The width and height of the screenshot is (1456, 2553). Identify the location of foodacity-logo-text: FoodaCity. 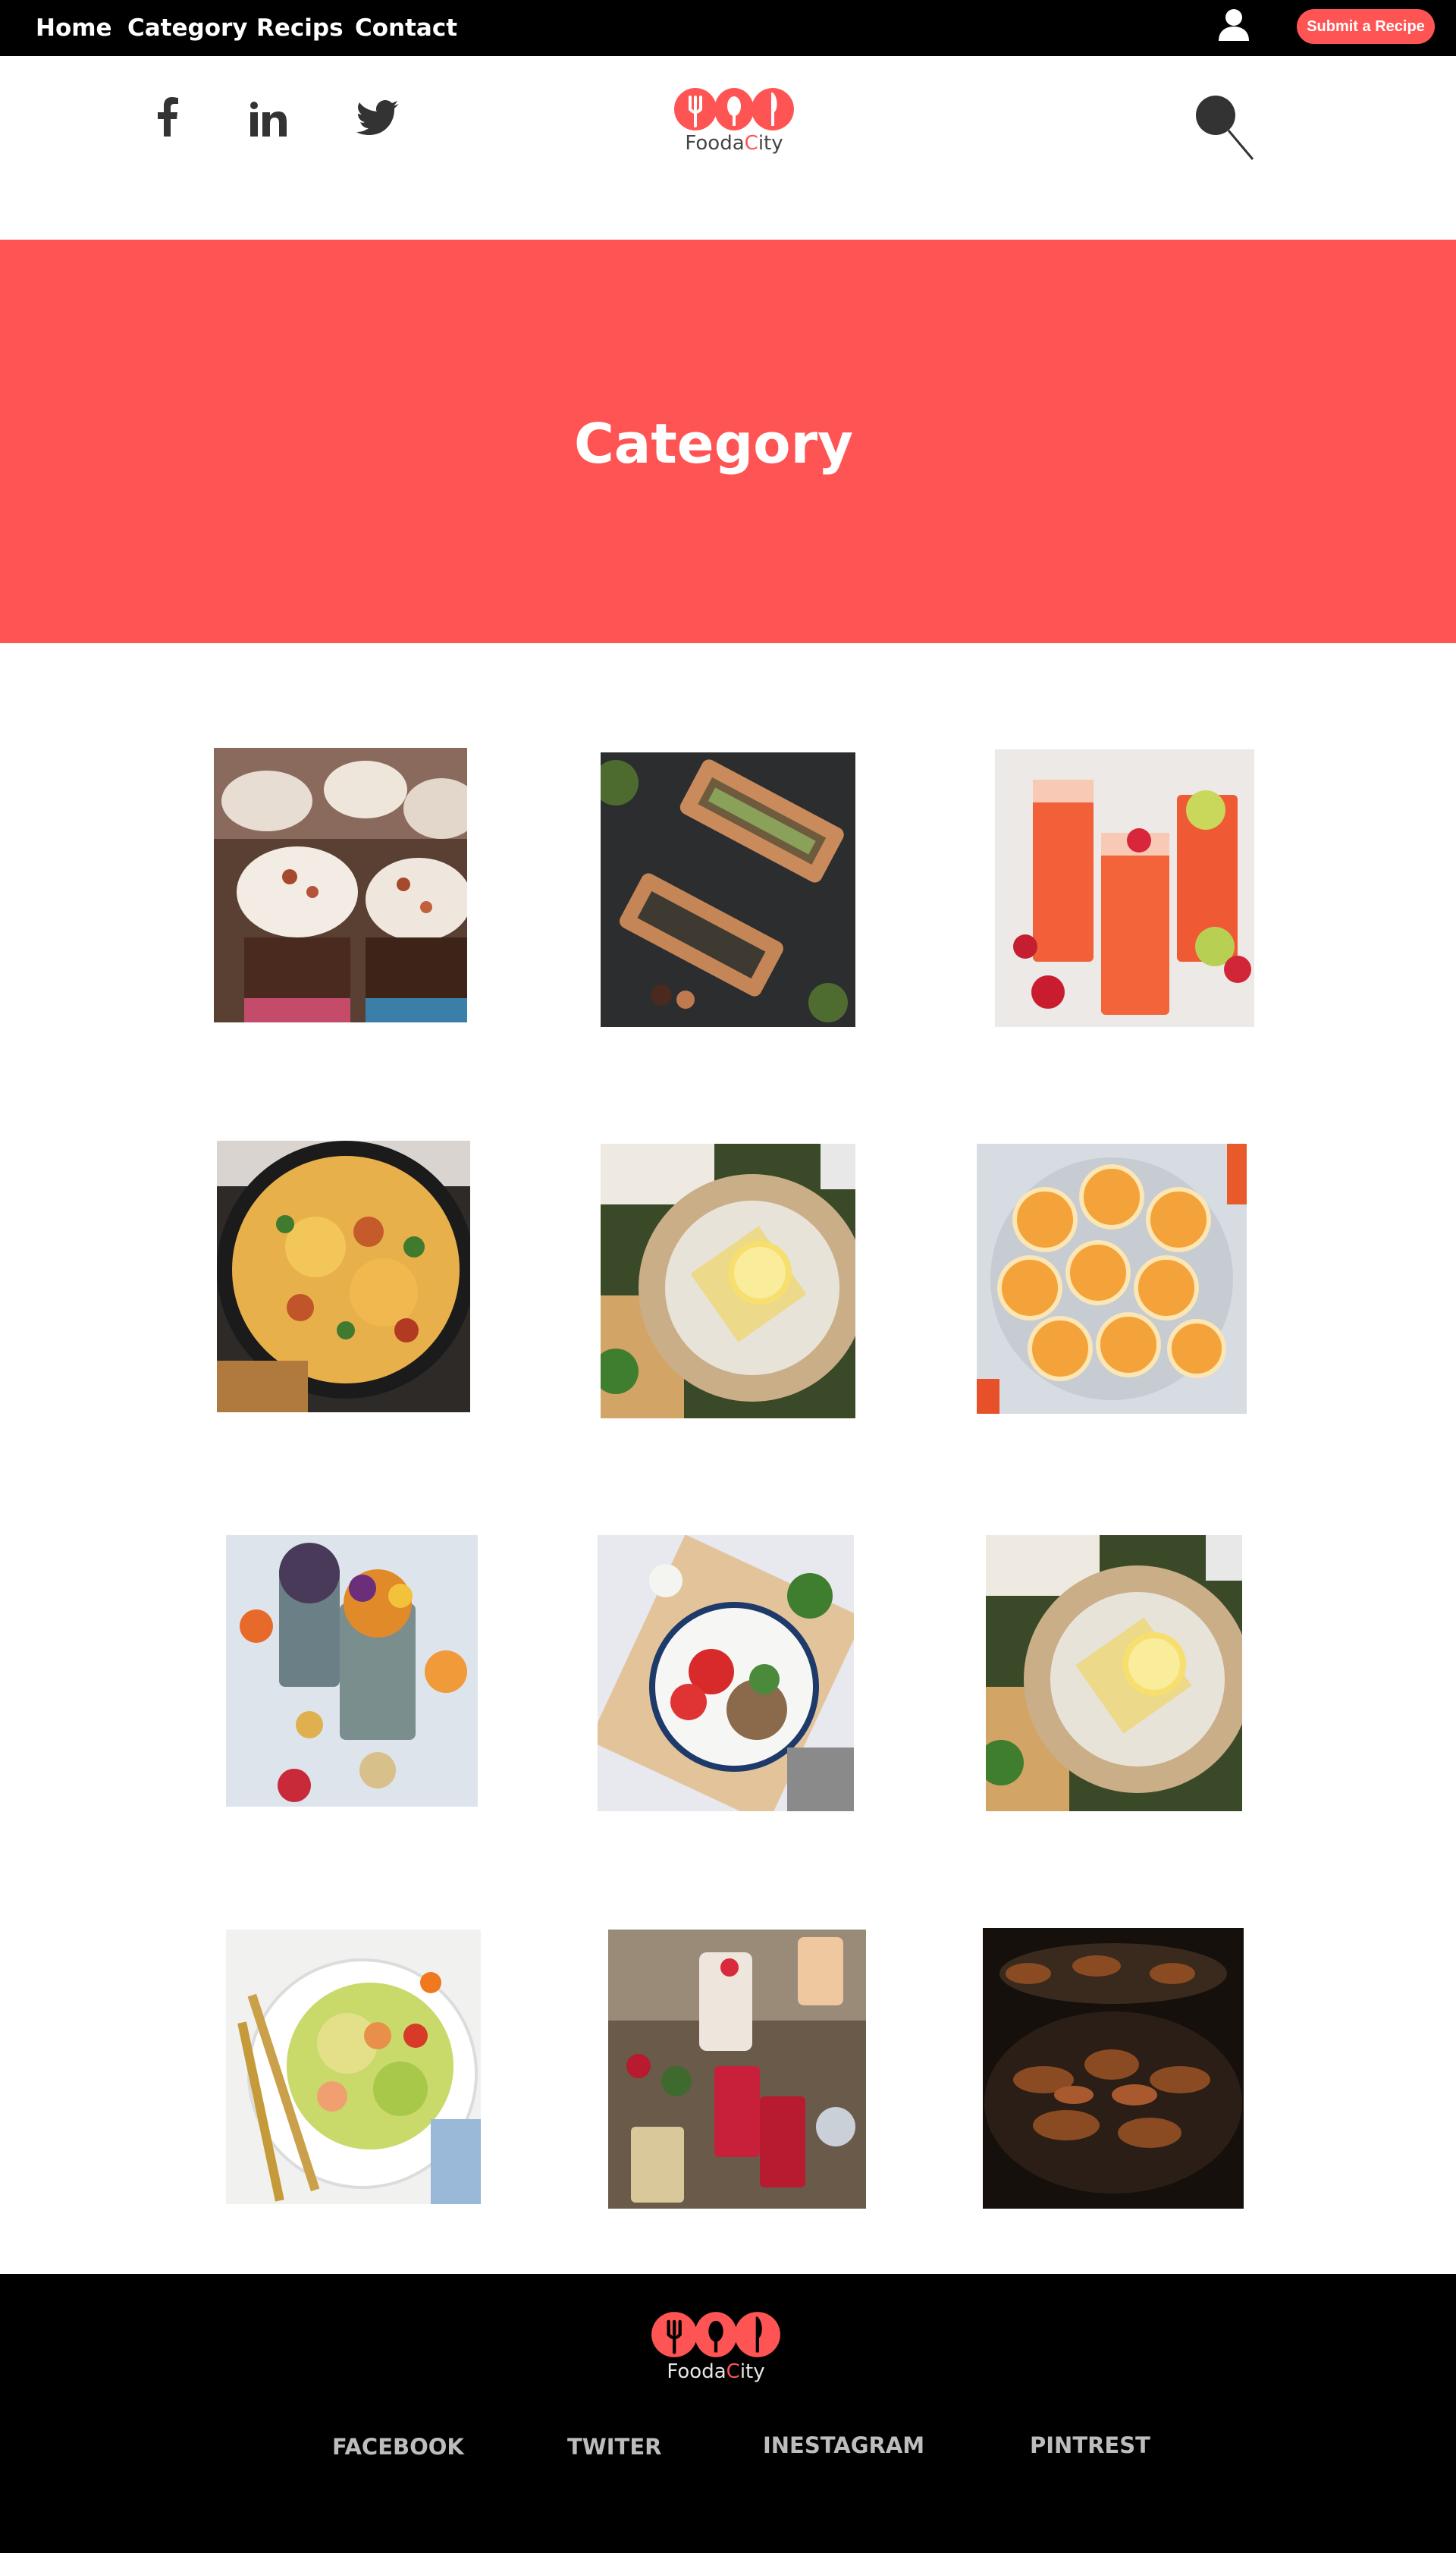
(734, 143).